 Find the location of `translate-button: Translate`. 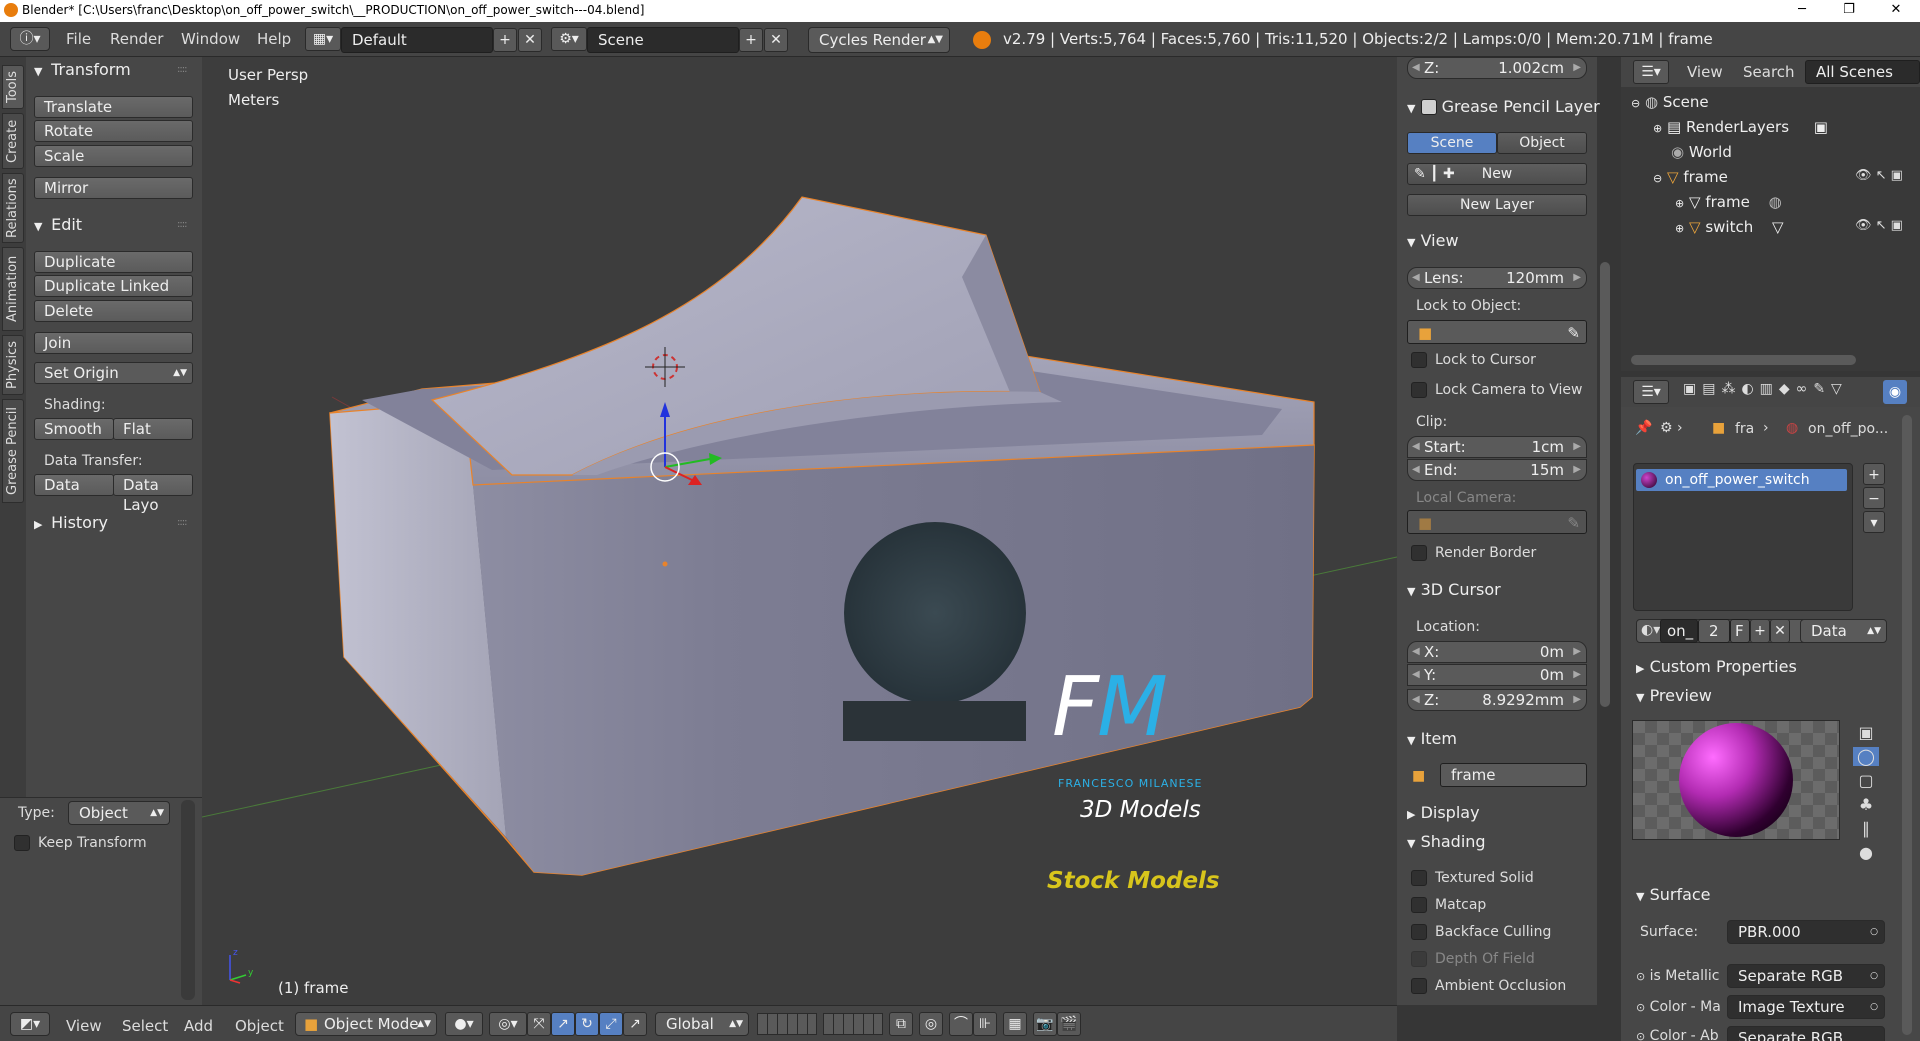

translate-button: Translate is located at coordinates (113, 107).